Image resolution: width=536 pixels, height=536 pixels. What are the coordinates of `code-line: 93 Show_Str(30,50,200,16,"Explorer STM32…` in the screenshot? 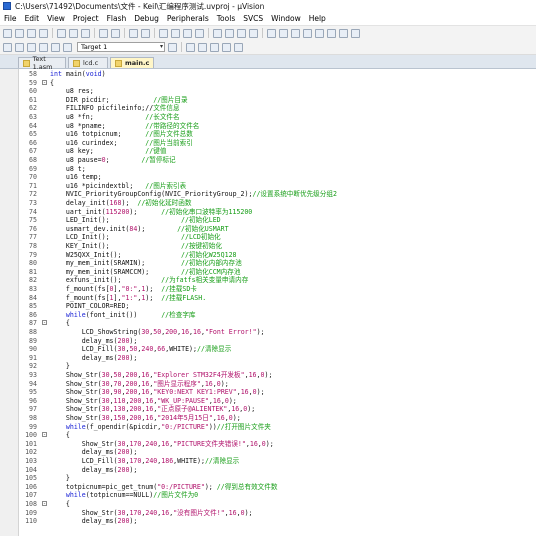 It's located at (268, 375).